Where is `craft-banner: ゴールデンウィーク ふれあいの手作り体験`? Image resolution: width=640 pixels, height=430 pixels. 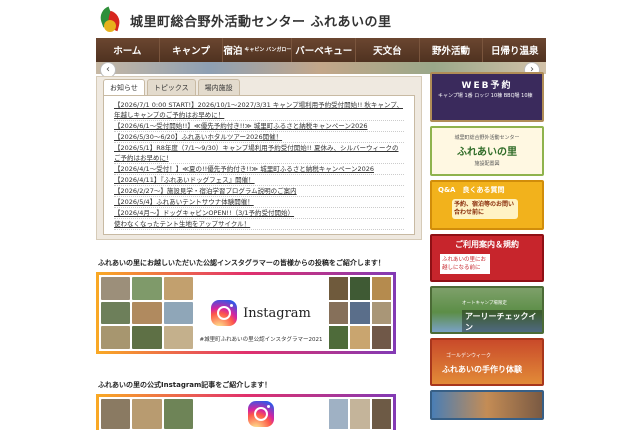
craft-banner: ゴールデンウィーク ふれあいの手作り体験 is located at coordinates (487, 362).